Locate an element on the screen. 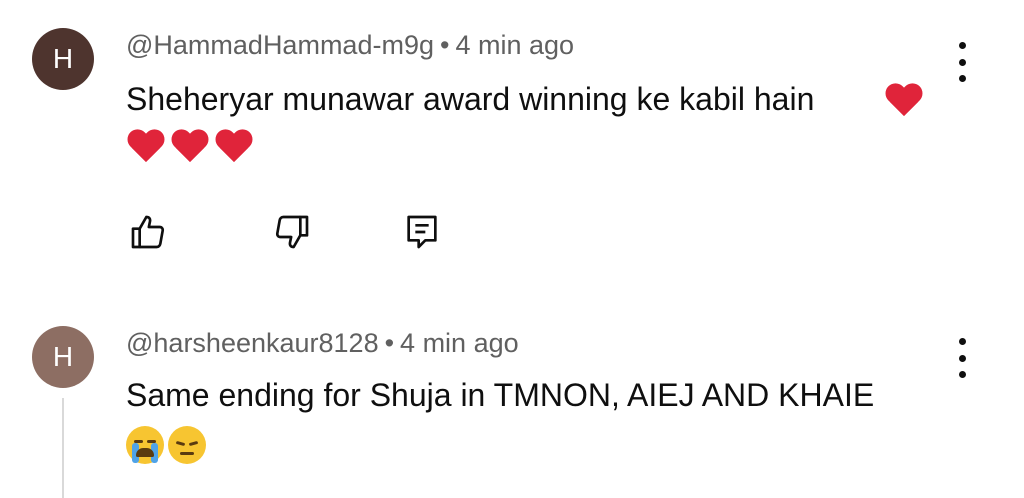 Image resolution: width=1024 pixels, height=498 pixels. comment-header: @harsheenkaur8128 • 4 min ago is located at coordinates (322, 343).